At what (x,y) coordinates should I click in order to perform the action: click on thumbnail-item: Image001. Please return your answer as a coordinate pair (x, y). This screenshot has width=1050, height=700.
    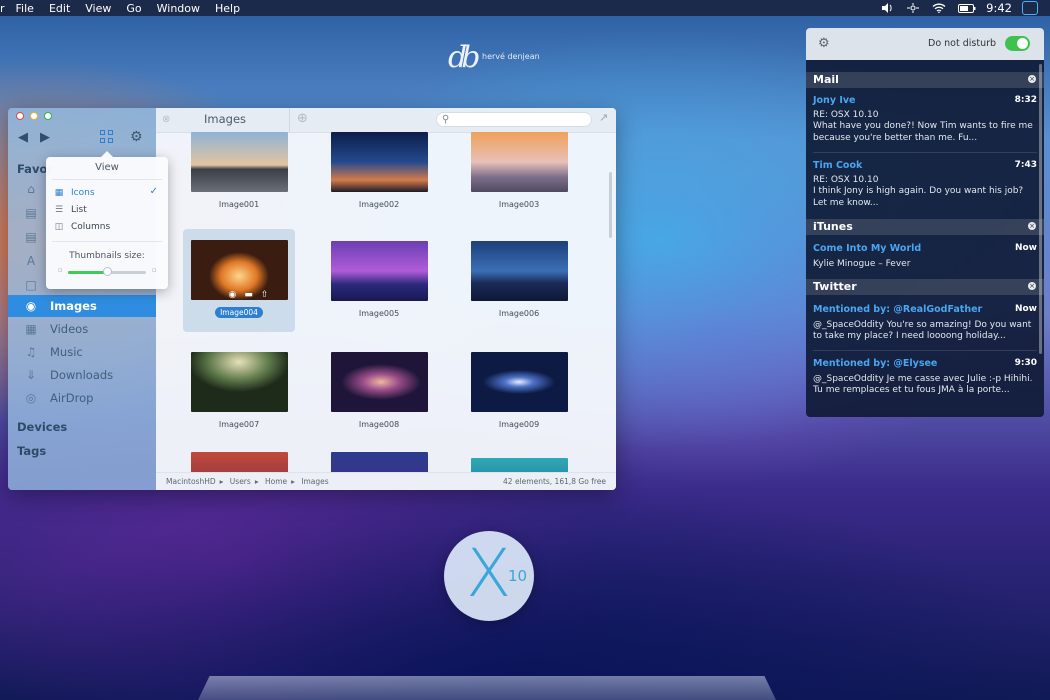
    Looking at the image, I should click on (239, 170).